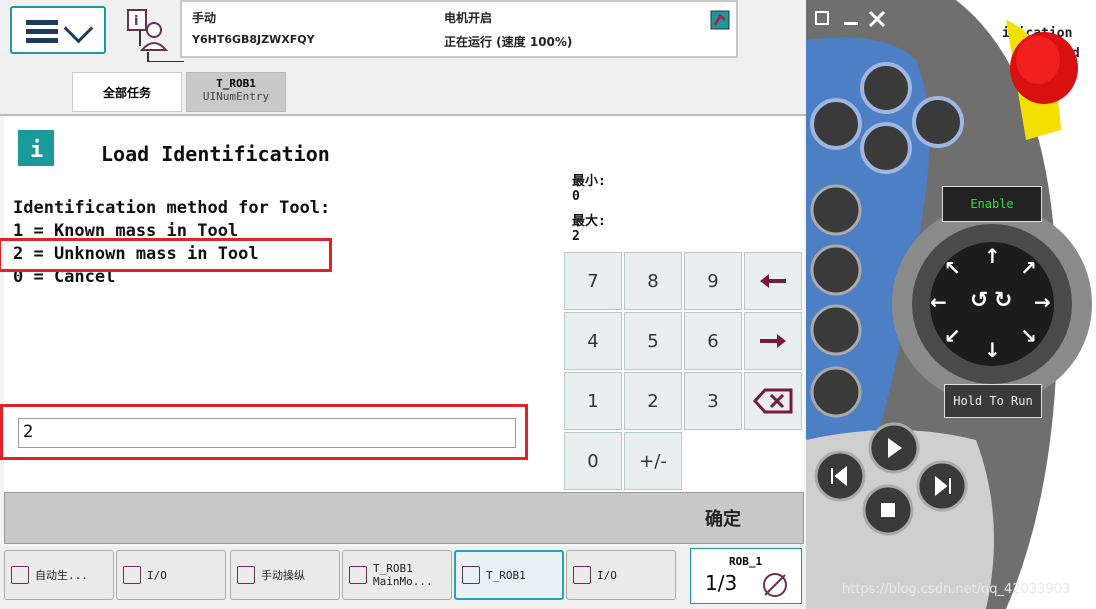 The height and width of the screenshot is (609, 1096). Describe the element at coordinates (576, 196) in the screenshot. I see `min-value: 0` at that location.